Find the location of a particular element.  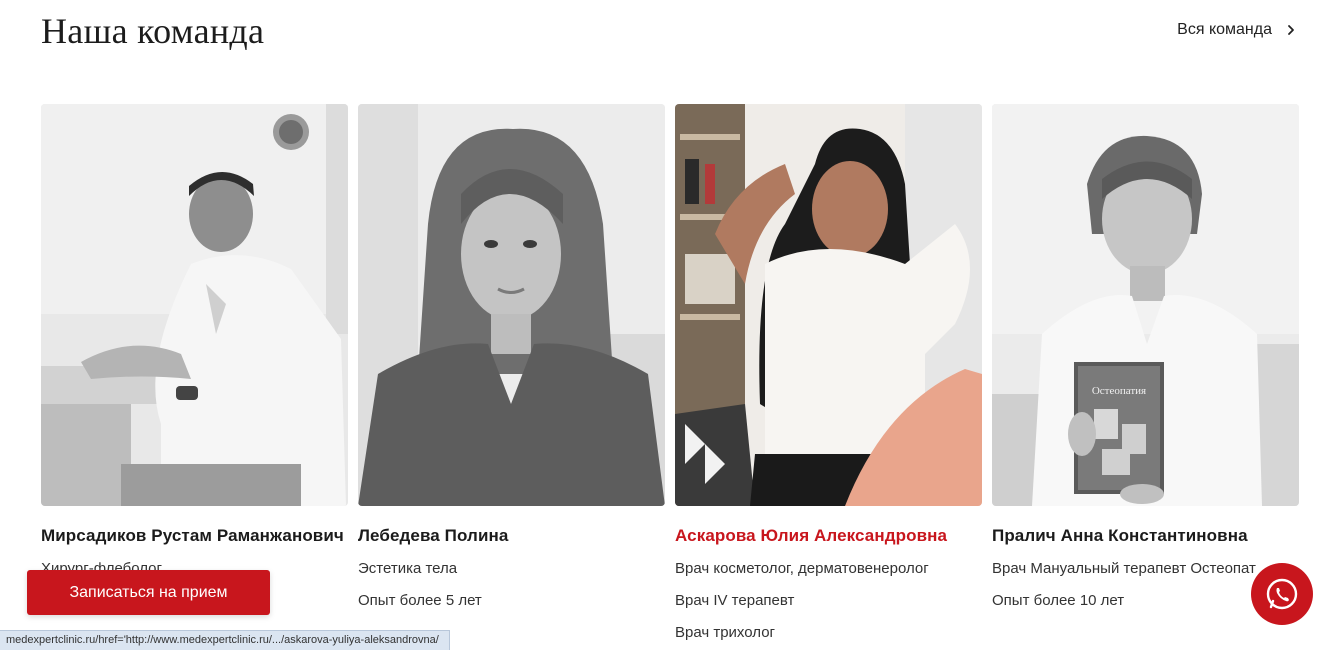

all-team-label: Вся команда is located at coordinates (1224, 29).